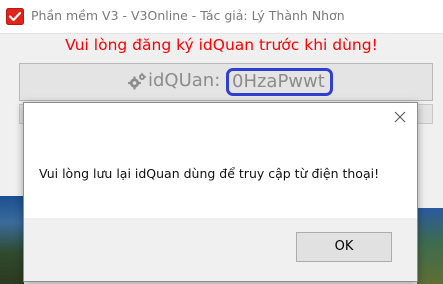  Describe the element at coordinates (279, 82) in the screenshot. I see `idquan-value: 0HzaPwwt` at that location.